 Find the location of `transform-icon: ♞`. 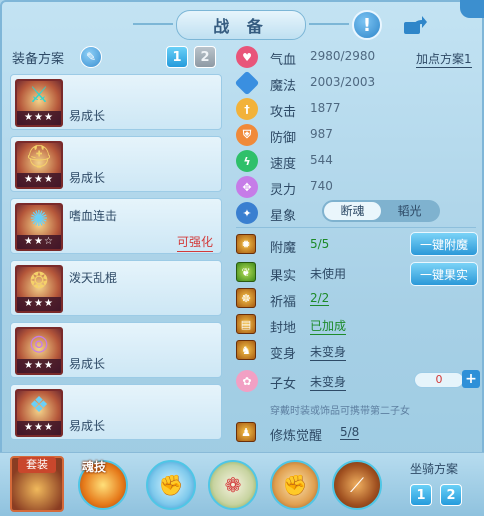

transform-icon: ♞ is located at coordinates (246, 350).